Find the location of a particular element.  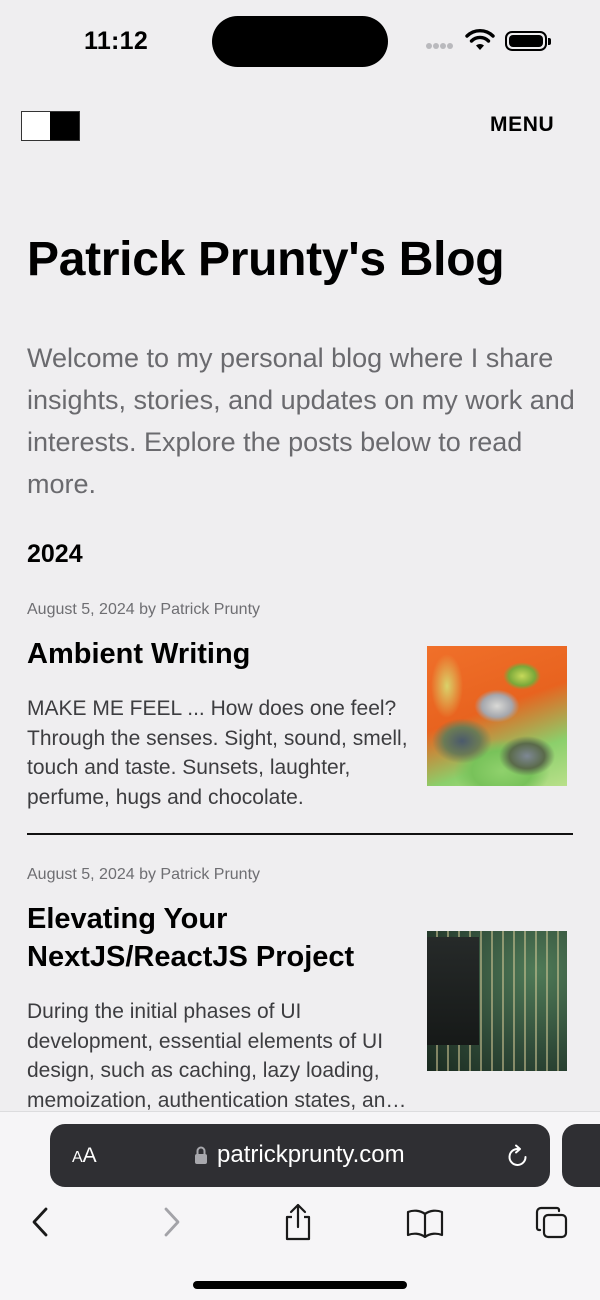

bookmarks-icon is located at coordinates (425, 1223).